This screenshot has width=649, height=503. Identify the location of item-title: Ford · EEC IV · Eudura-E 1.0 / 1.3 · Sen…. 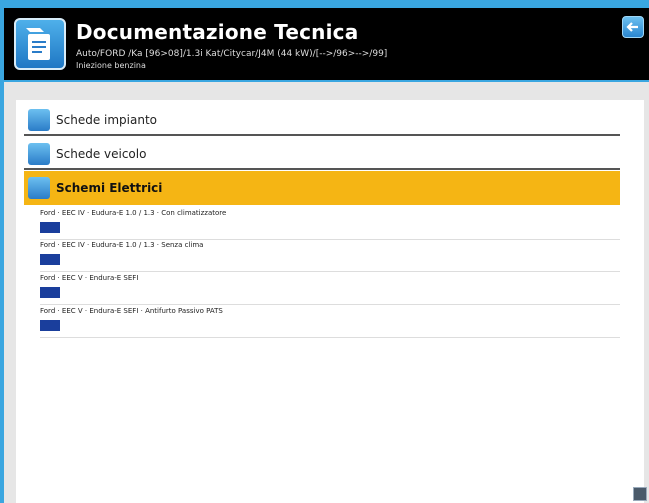
(122, 245).